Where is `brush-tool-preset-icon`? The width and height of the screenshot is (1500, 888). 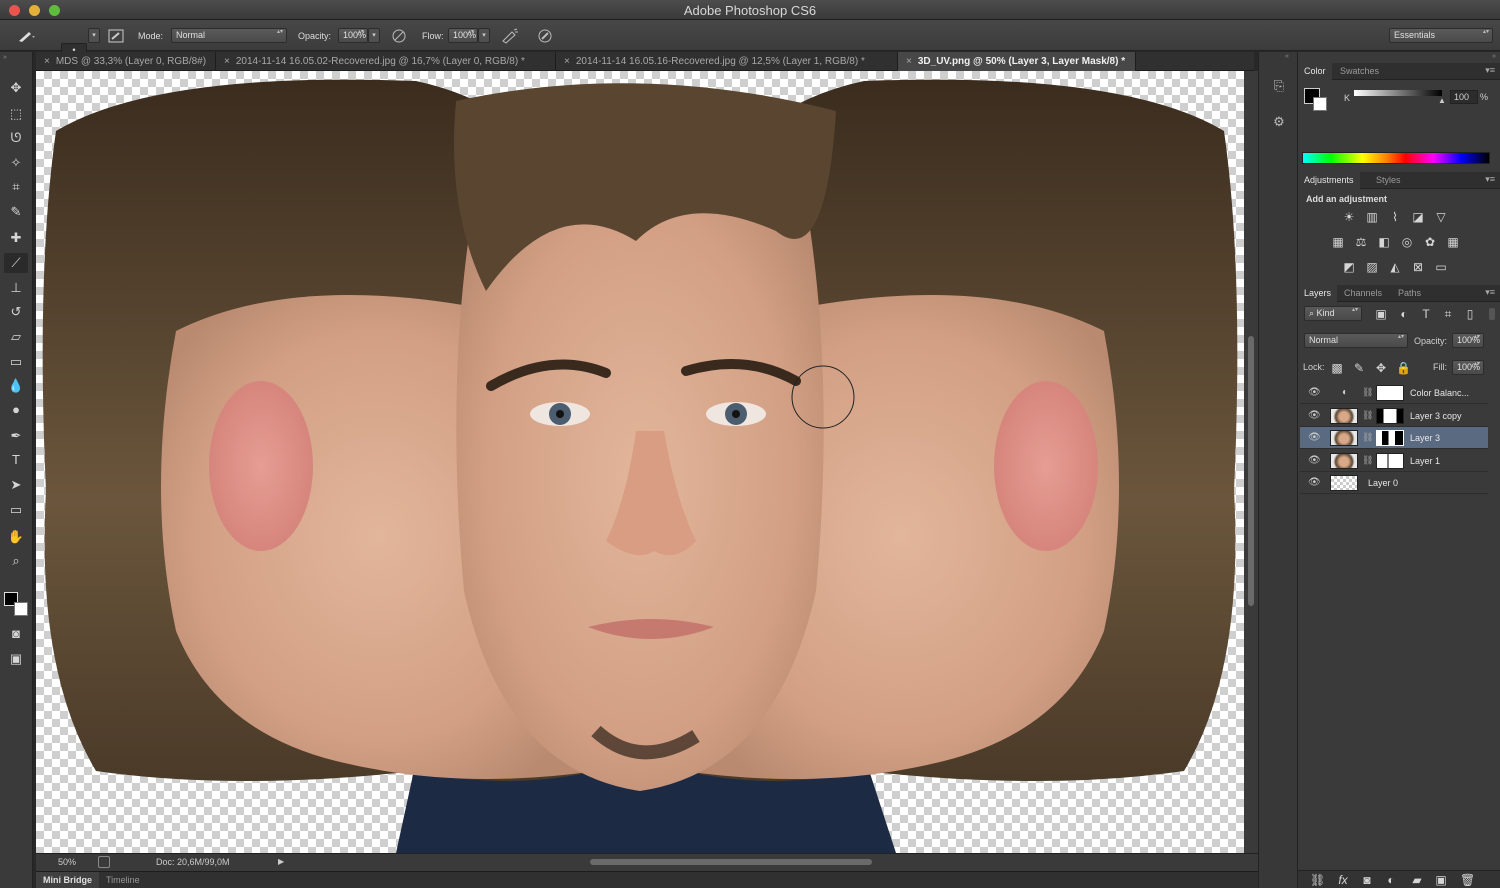 brush-tool-preset-icon is located at coordinates (27, 35).